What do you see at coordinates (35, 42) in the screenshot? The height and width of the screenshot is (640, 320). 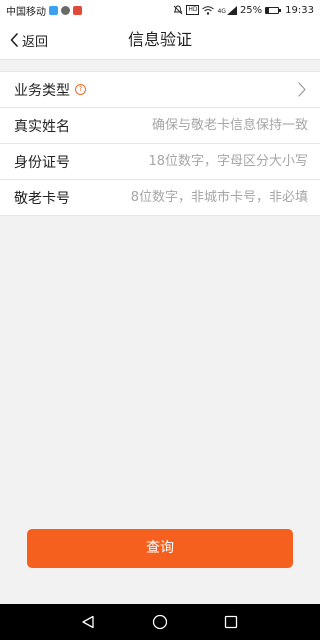 I see `back-label: 返回` at bounding box center [35, 42].